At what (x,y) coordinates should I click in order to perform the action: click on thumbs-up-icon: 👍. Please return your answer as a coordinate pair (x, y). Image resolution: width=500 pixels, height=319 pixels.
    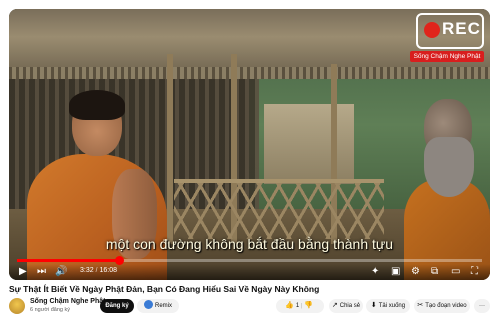
    Looking at the image, I should click on (289, 305).